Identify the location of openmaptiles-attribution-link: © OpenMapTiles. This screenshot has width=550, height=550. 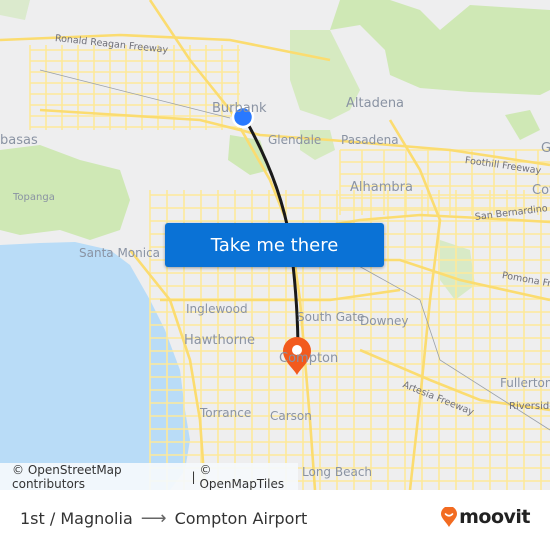
(246, 477).